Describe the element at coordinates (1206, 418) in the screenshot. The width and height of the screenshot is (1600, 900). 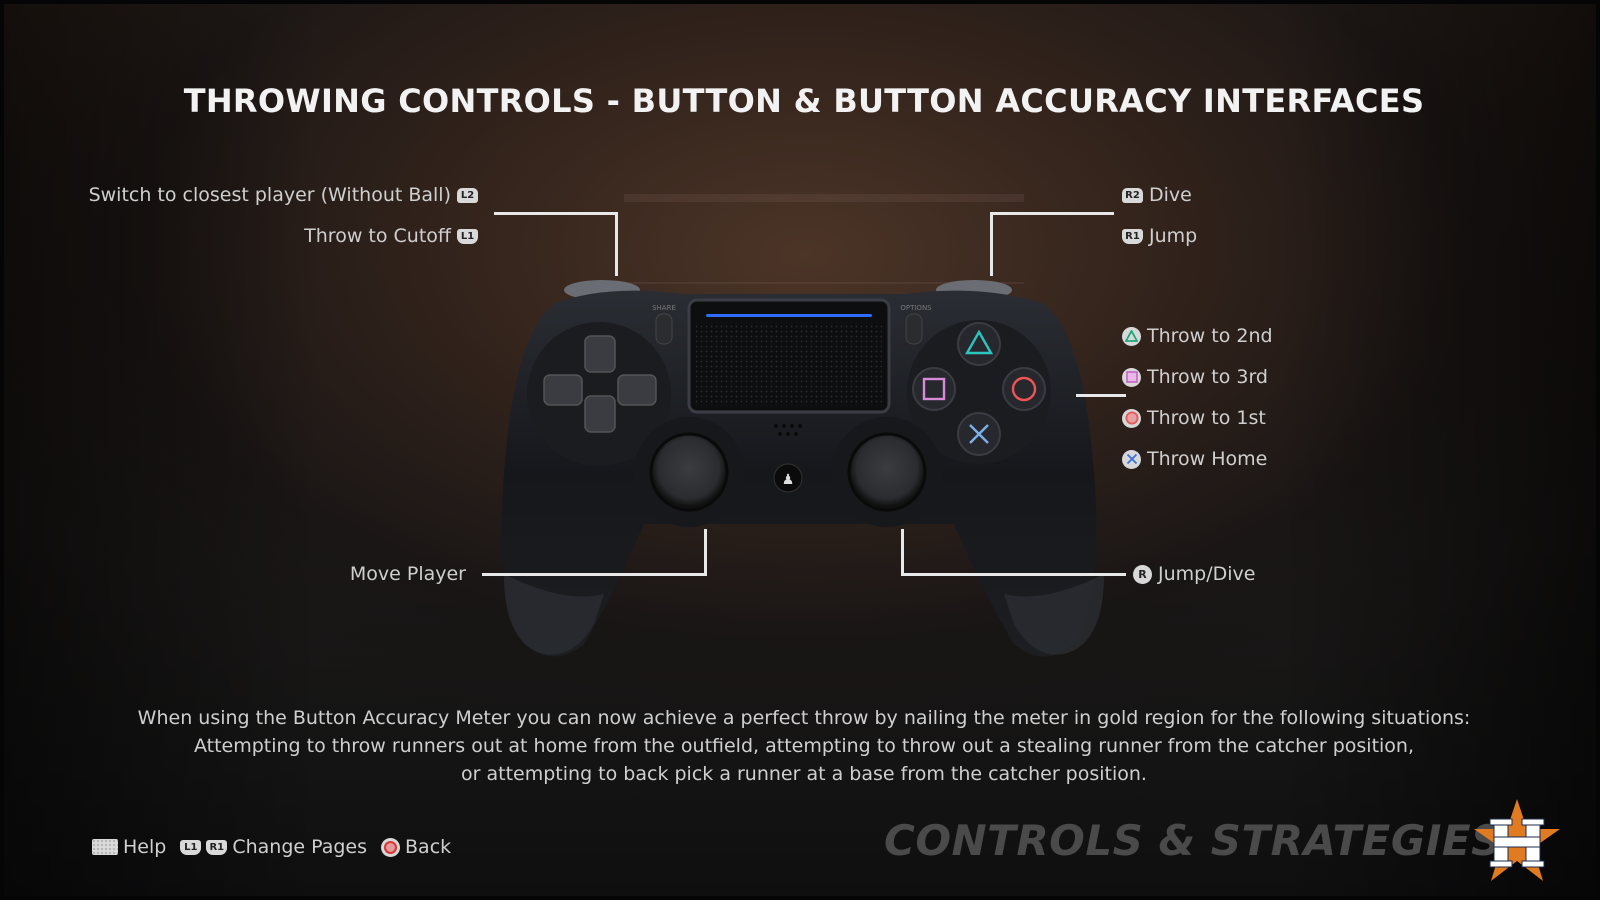
I see `mapping-label: Throw to 1st` at that location.